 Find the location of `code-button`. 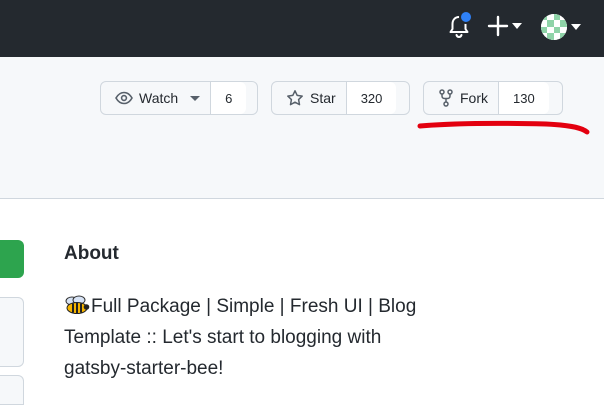

code-button is located at coordinates (12, 259).